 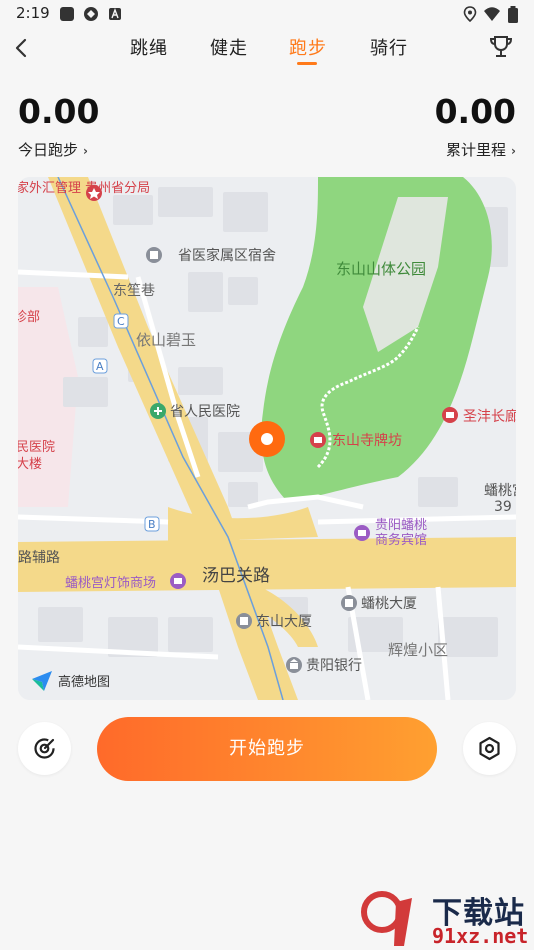 I want to click on map-label-left-hospital-1: 民医院, so click(x=36, y=447).